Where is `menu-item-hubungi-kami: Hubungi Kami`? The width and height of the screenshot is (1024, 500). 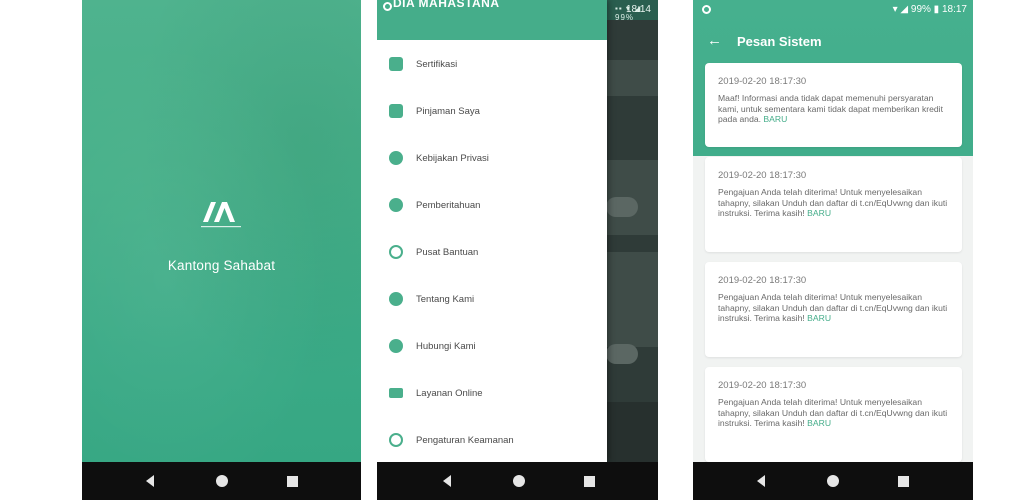
menu-item-hubungi-kami: Hubungi Kami is located at coordinates (492, 346).